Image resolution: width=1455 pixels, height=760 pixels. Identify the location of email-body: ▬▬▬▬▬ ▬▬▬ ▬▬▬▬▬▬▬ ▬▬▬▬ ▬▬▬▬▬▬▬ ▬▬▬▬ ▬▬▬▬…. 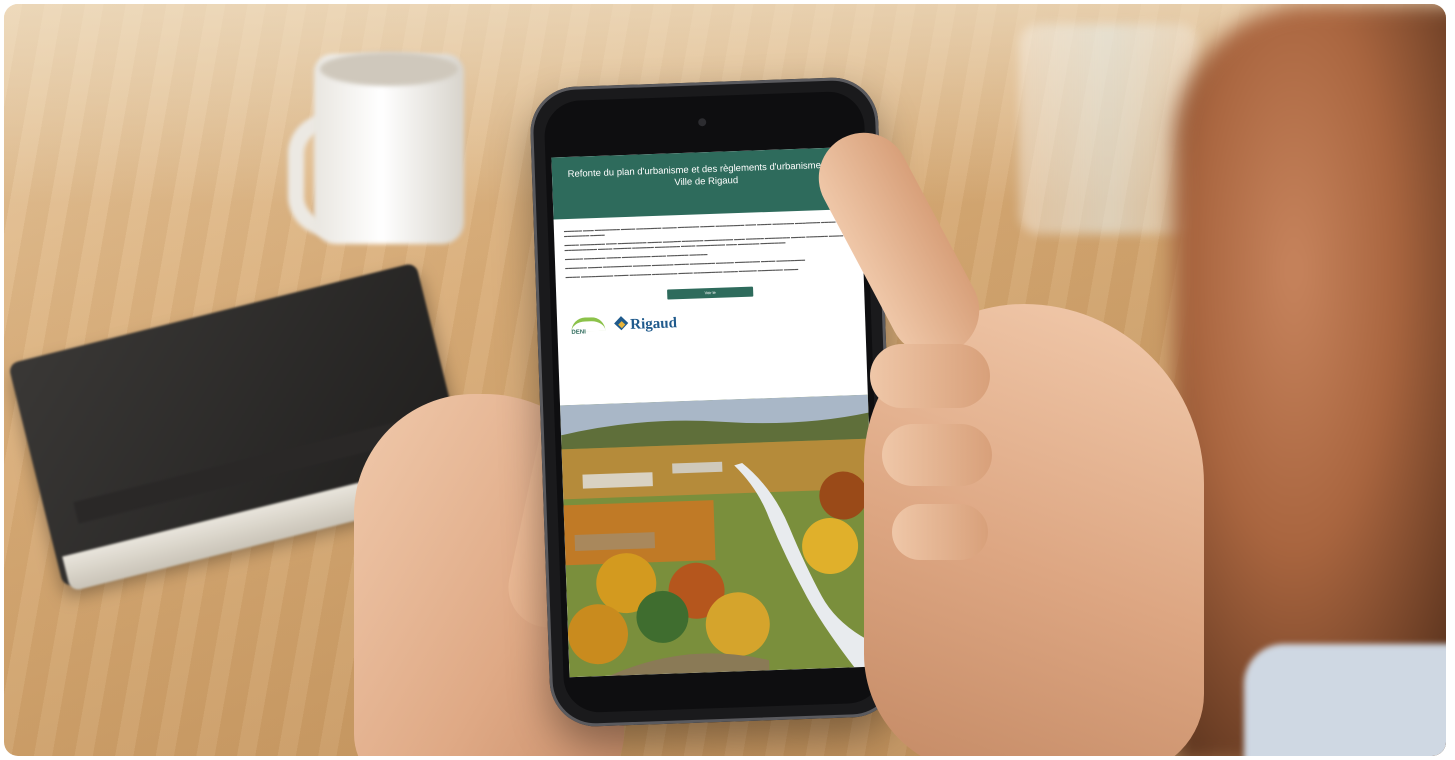
(709, 259).